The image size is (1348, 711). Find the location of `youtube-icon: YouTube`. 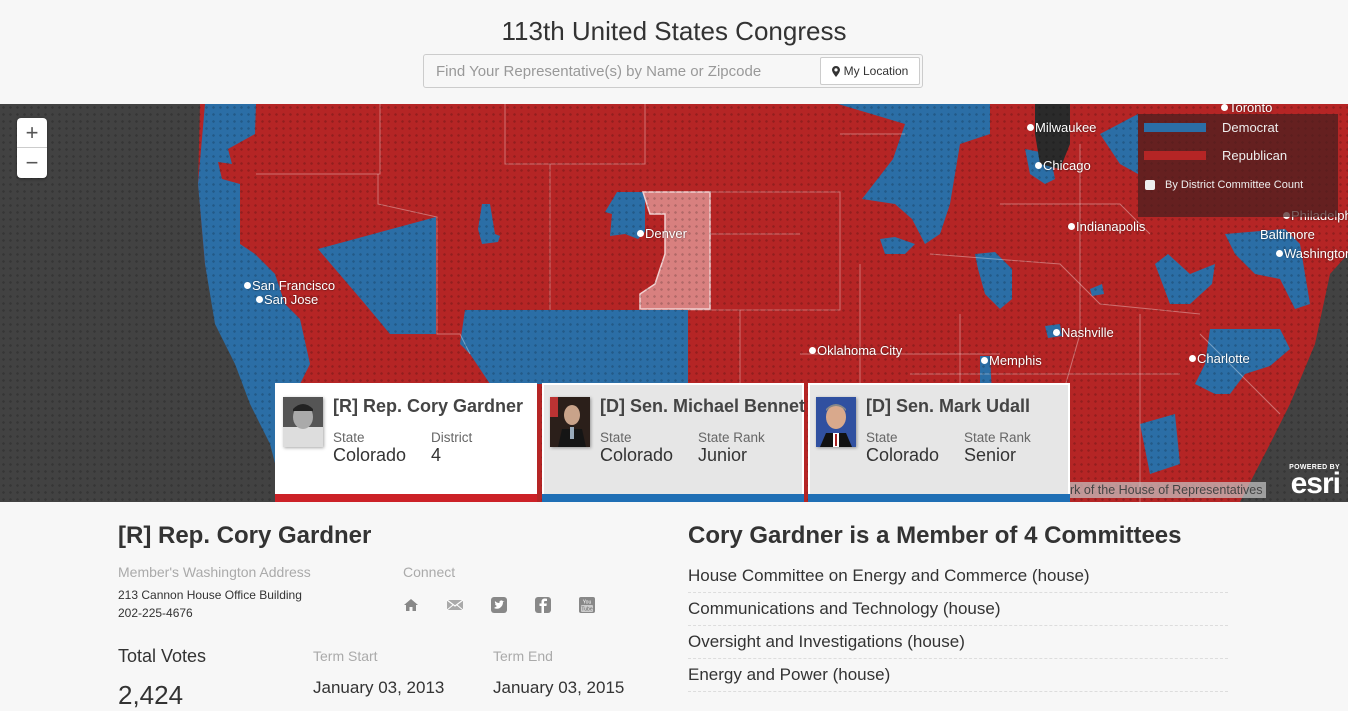

youtube-icon: YouTube is located at coordinates (587, 605).